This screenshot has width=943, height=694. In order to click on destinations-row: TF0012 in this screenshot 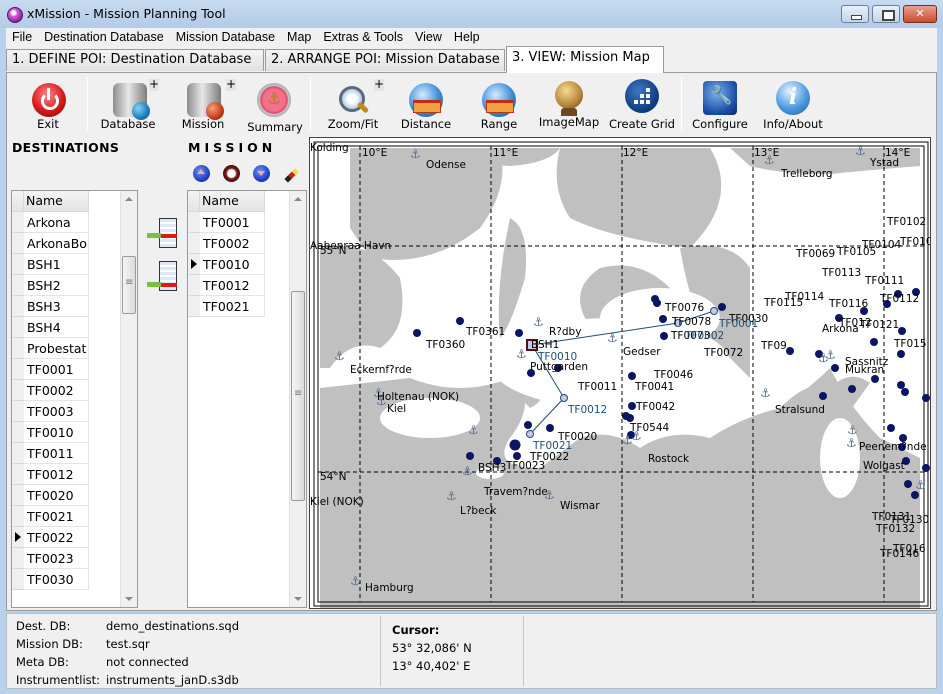, I will do `click(50, 474)`.